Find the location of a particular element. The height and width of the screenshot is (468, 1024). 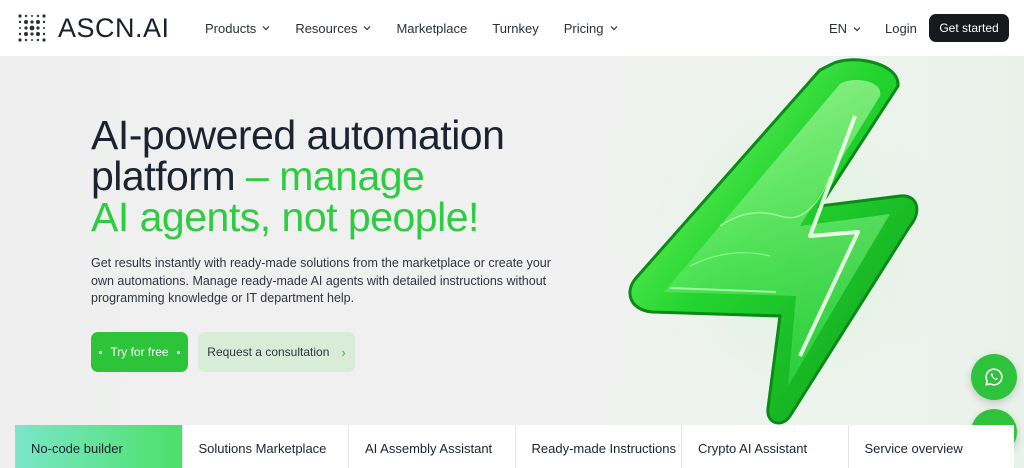

whatsapp-icon is located at coordinates (994, 377).